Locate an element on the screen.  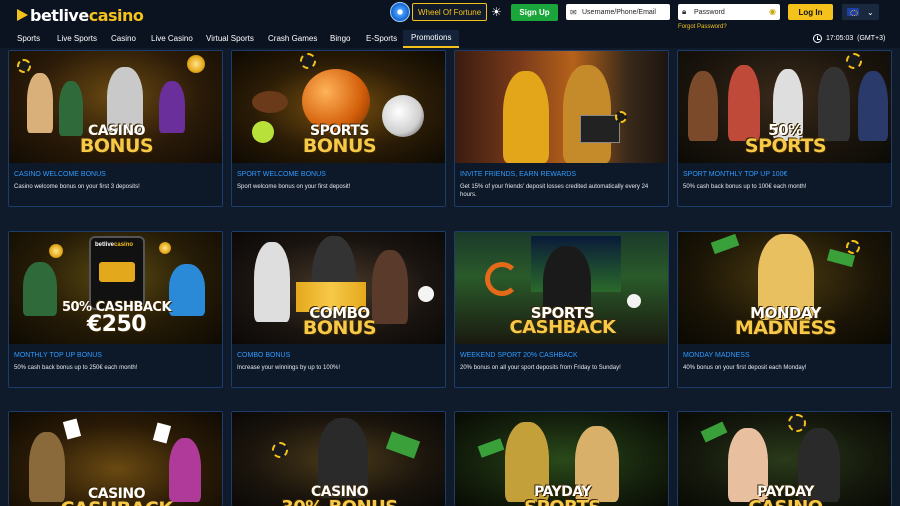
promo-banner: PAYDAY CASINO is located at coordinates (784, 459).